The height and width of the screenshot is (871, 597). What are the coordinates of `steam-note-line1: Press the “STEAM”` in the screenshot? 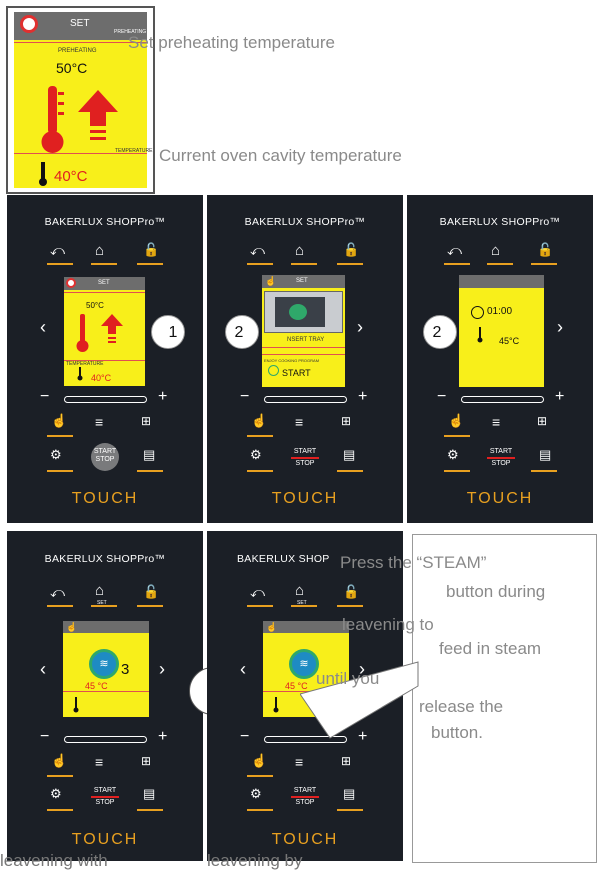 It's located at (413, 562).